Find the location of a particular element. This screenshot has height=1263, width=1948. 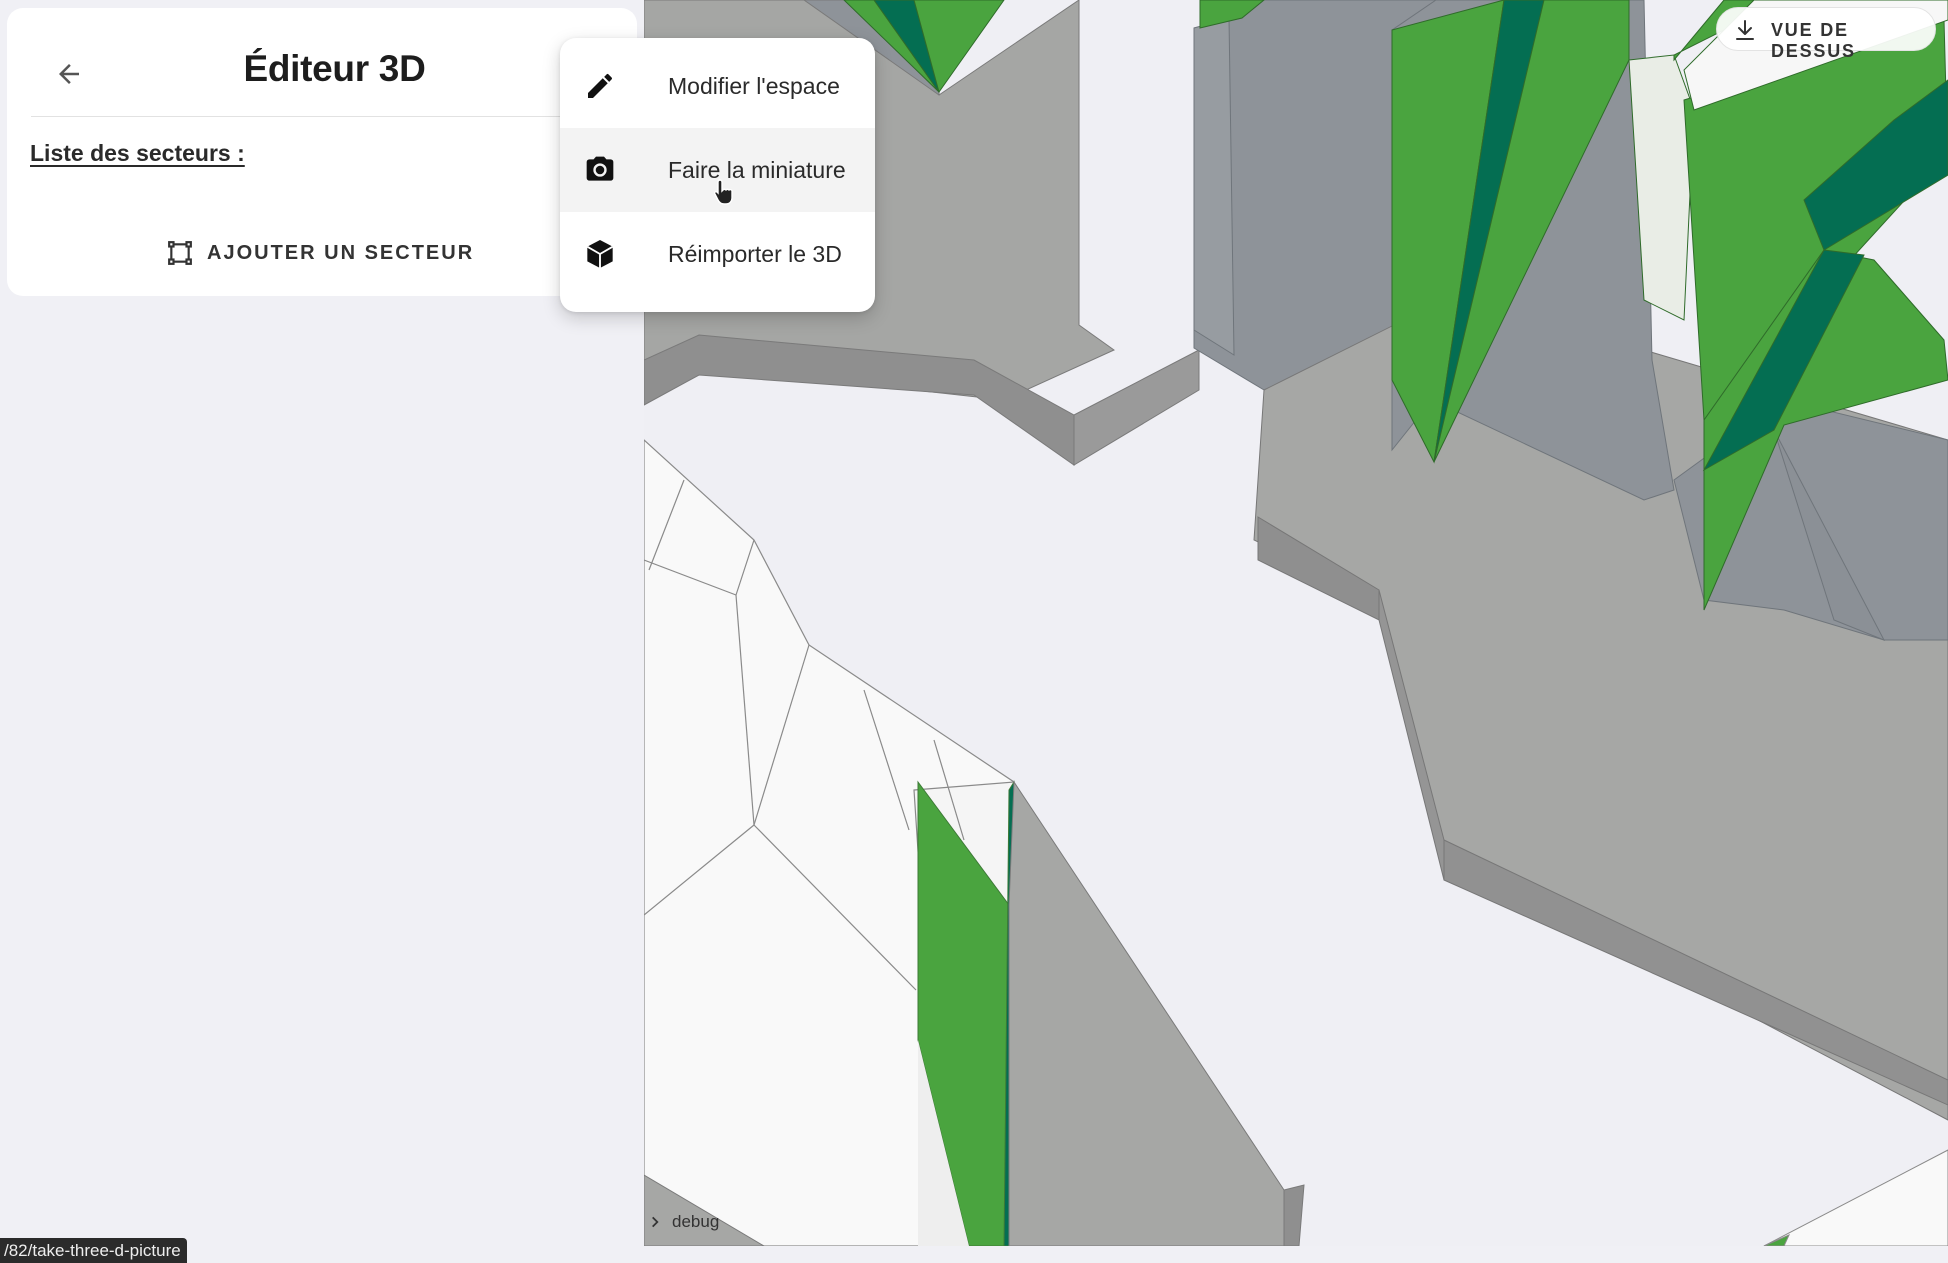

debug-label: debug is located at coordinates (696, 1221).